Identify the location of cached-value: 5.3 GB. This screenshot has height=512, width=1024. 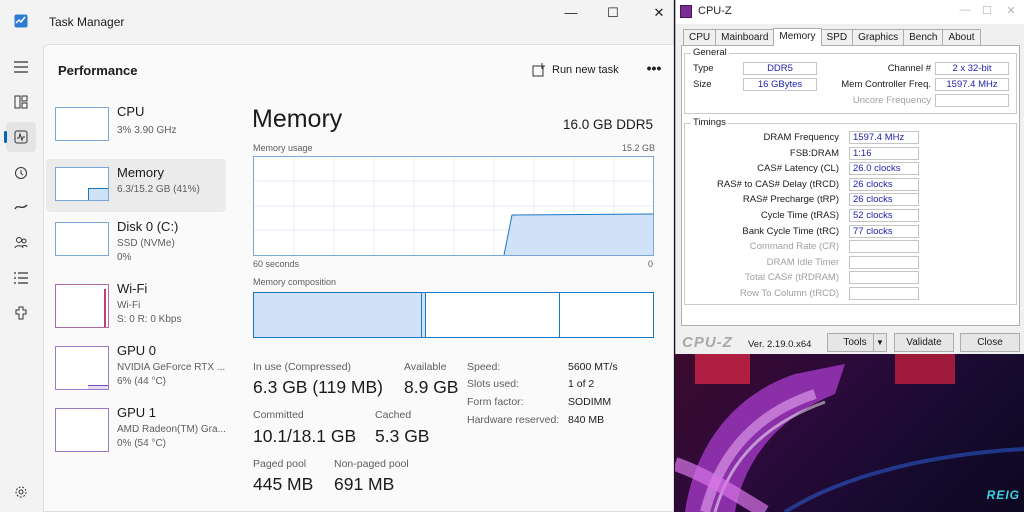
(402, 436).